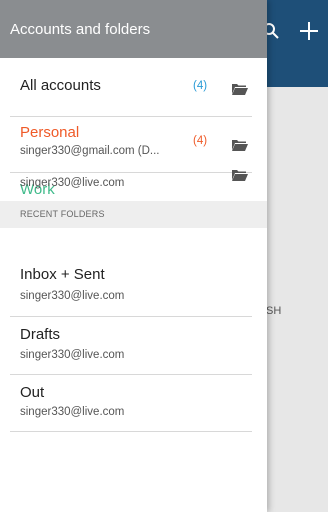 This screenshot has width=328, height=512. I want to click on folder-name: Out, so click(32, 392).